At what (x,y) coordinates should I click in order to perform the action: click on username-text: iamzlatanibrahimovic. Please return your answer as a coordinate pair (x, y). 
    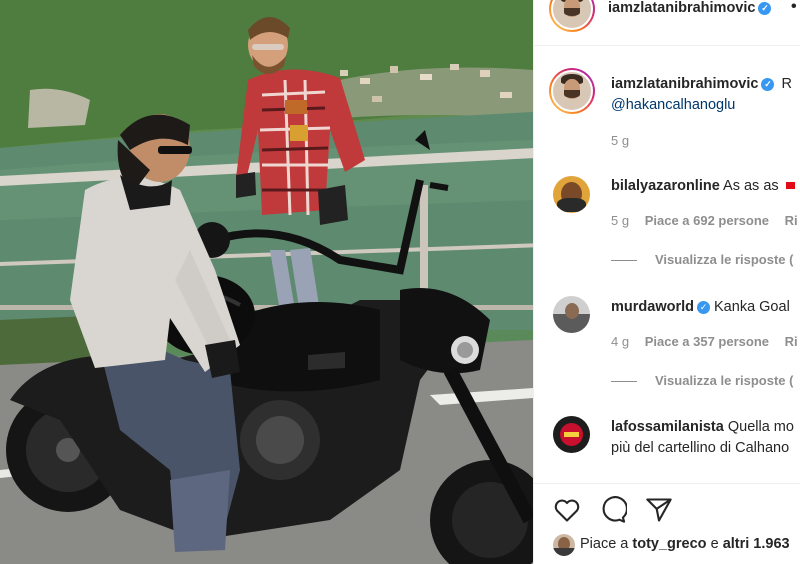
    Looking at the image, I should click on (681, 8).